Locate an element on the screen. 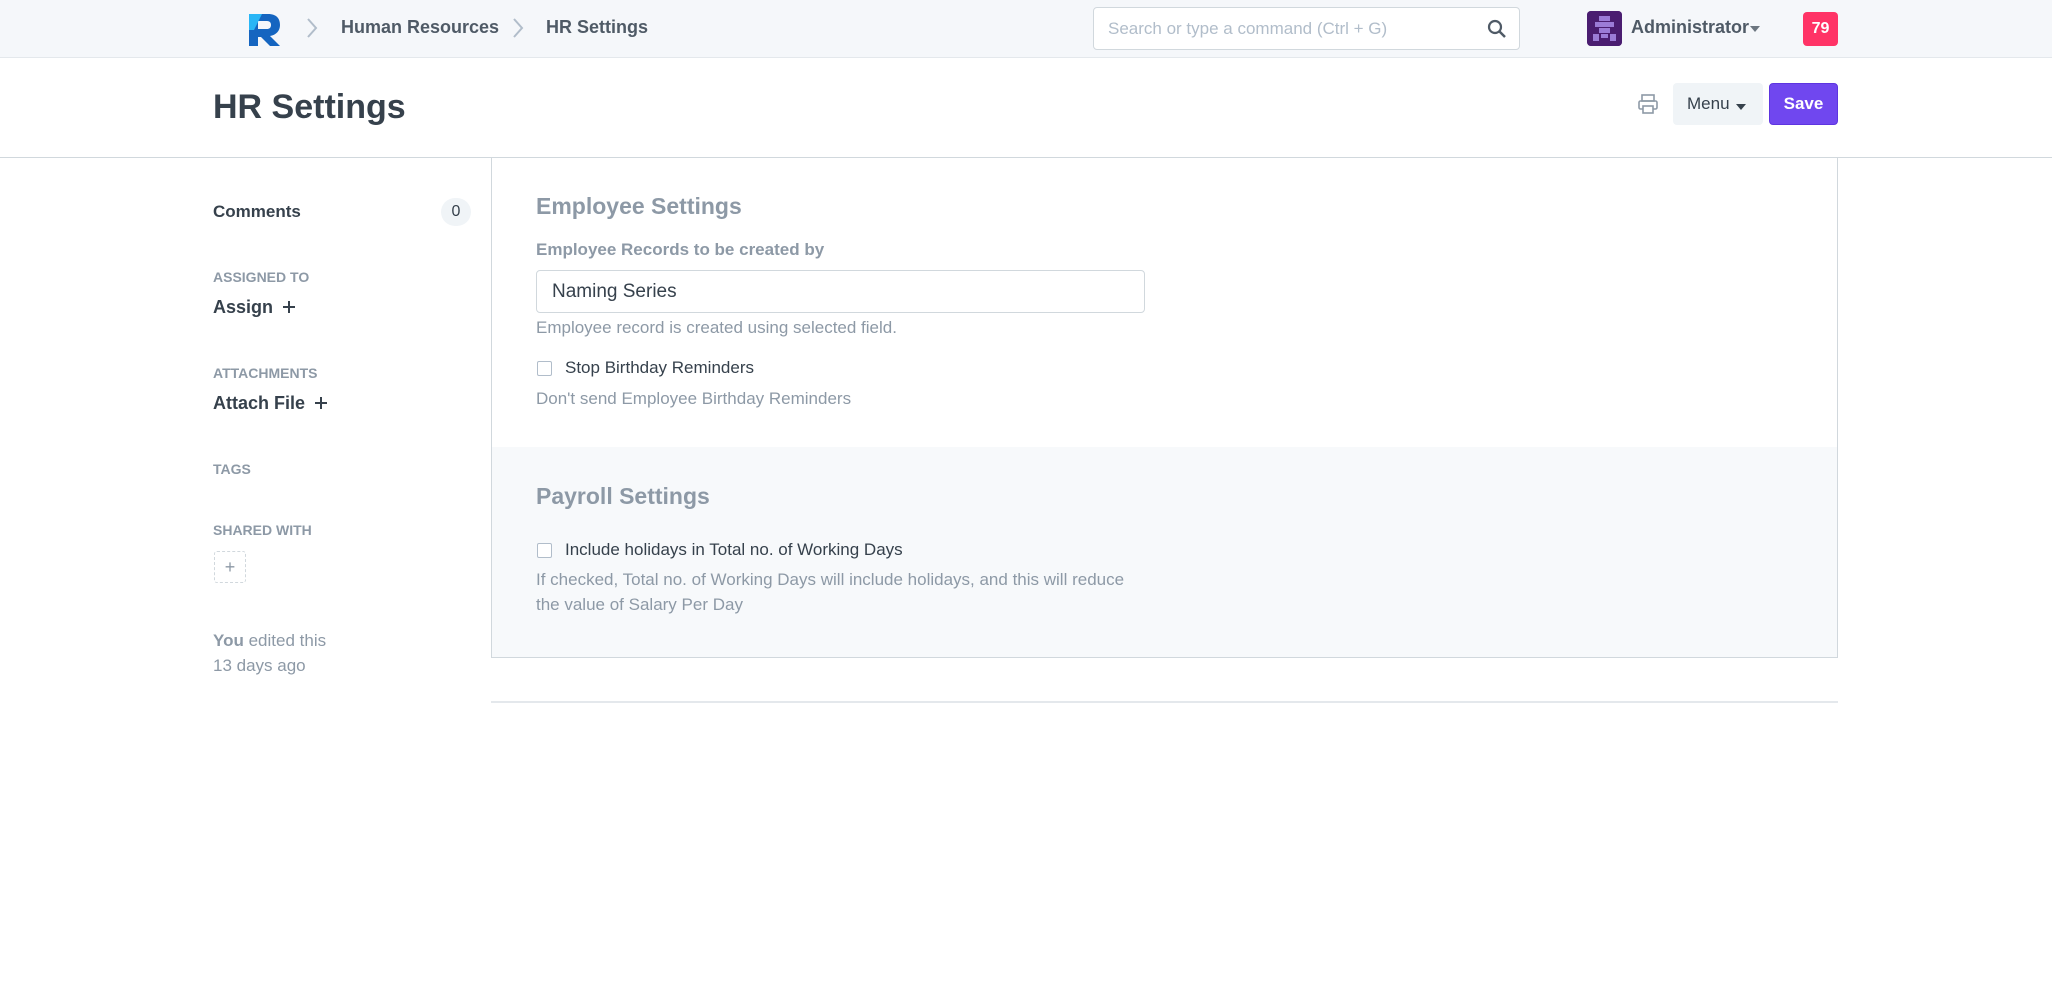 Image resolution: width=2052 pixels, height=1008 pixels. assigned-to-label: ASSIGNED TO is located at coordinates (261, 277).